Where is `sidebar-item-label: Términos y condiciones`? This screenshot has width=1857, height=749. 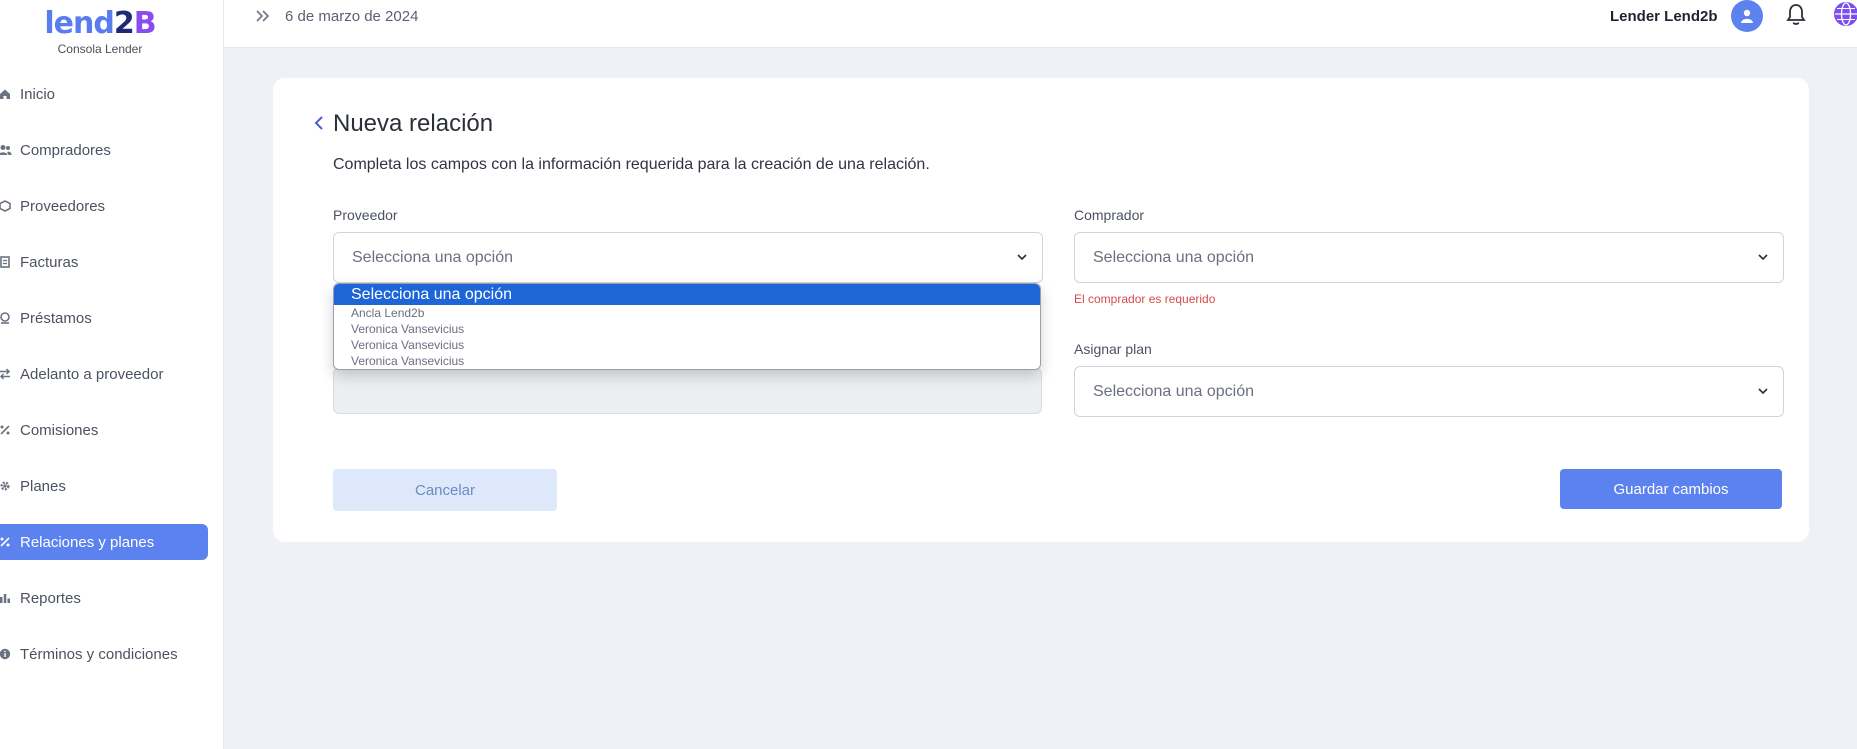
sidebar-item-label: Términos y condiciones is located at coordinates (99, 654).